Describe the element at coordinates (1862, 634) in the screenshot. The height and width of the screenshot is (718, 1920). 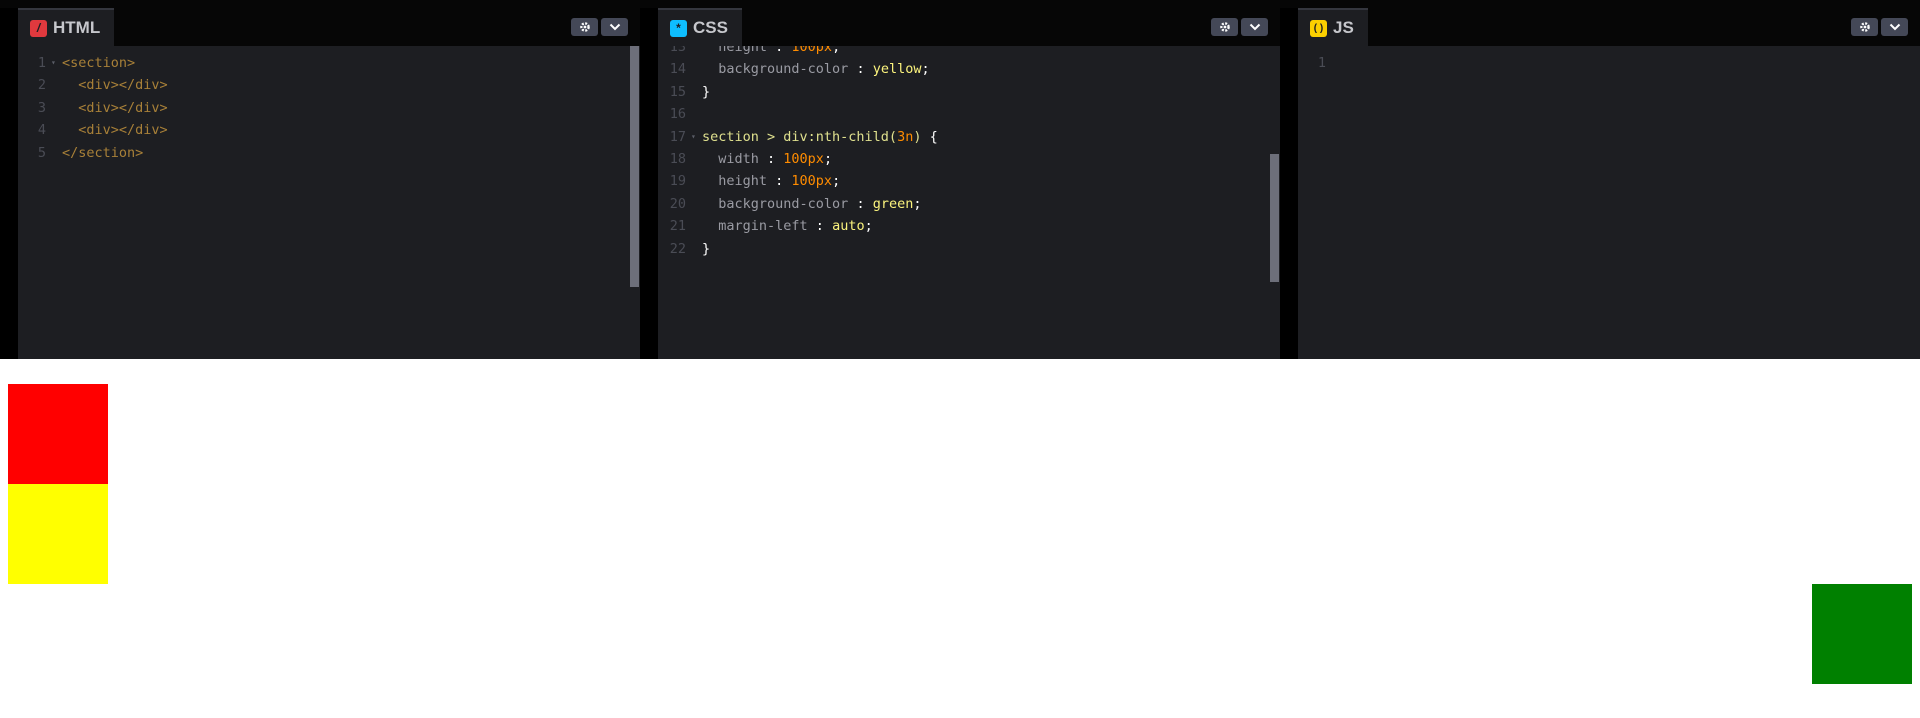
I see `green-box` at that location.